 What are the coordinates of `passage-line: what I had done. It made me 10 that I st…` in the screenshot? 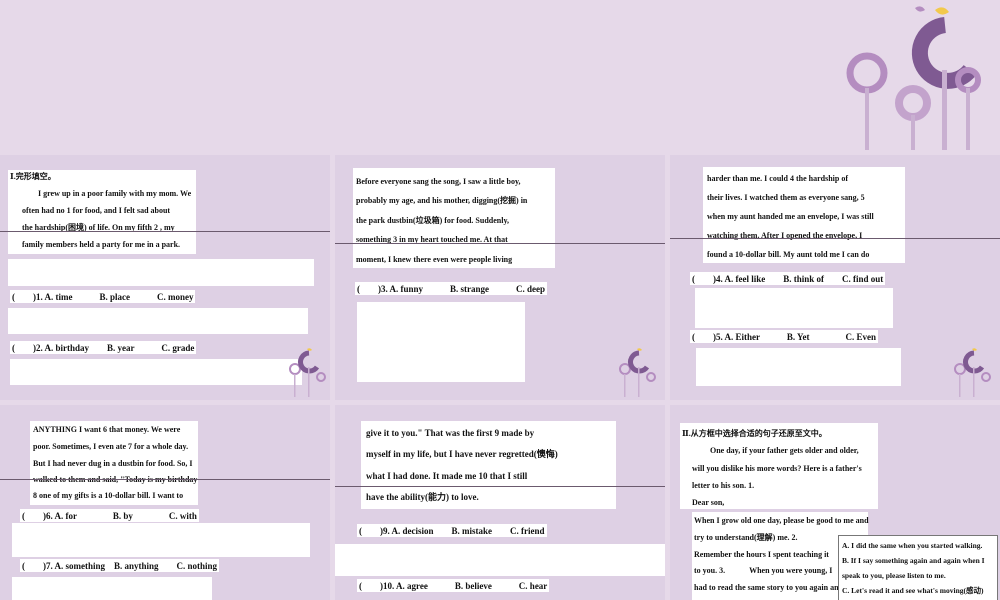 It's located at (447, 476).